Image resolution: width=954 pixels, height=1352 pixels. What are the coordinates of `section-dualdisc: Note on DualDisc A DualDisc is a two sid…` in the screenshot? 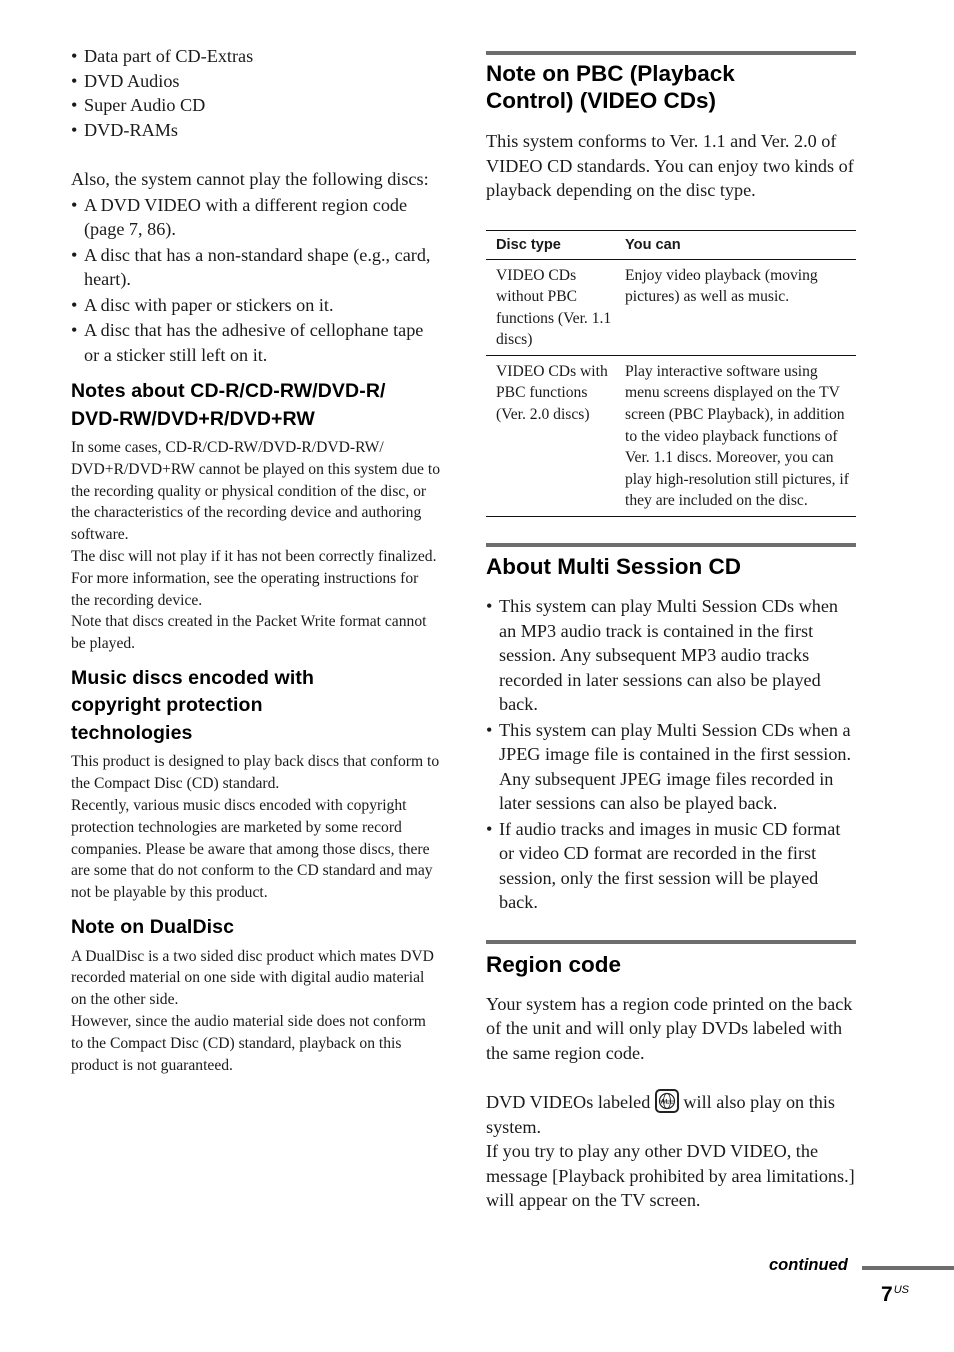 It's located at (256, 995).